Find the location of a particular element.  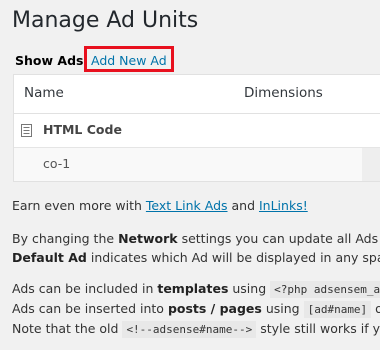

table-group-row: HTML Code is located at coordinates (197, 131).